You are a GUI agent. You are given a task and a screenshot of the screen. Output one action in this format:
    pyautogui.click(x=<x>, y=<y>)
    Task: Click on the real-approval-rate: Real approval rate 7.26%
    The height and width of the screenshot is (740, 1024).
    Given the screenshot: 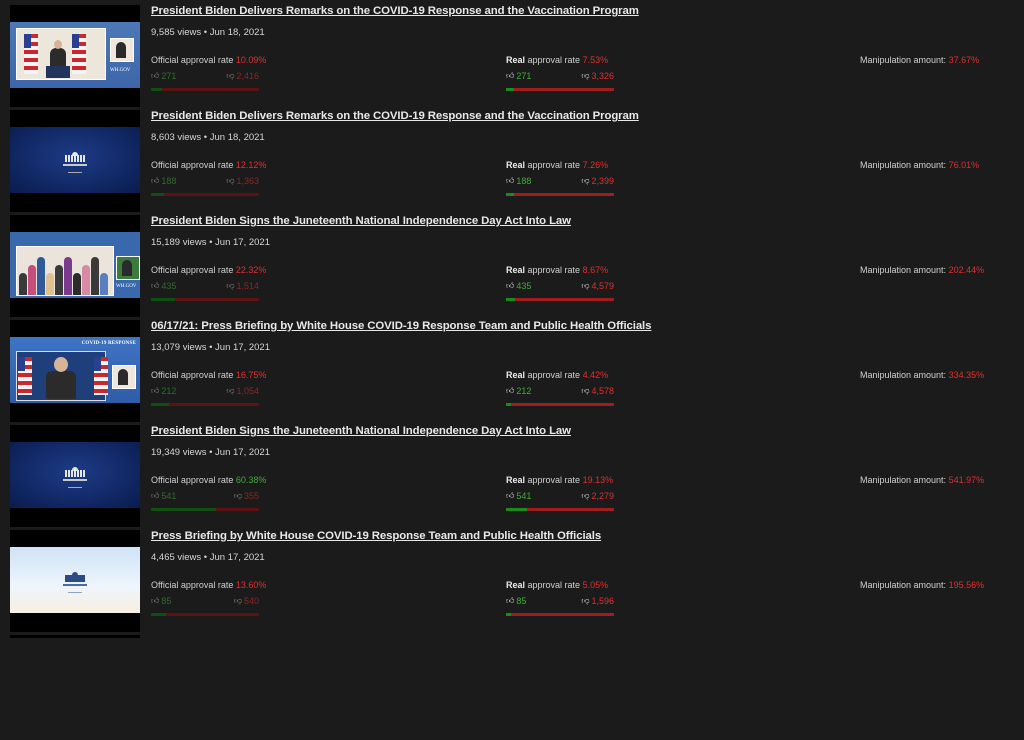 What is the action you would take?
    pyautogui.click(x=557, y=165)
    